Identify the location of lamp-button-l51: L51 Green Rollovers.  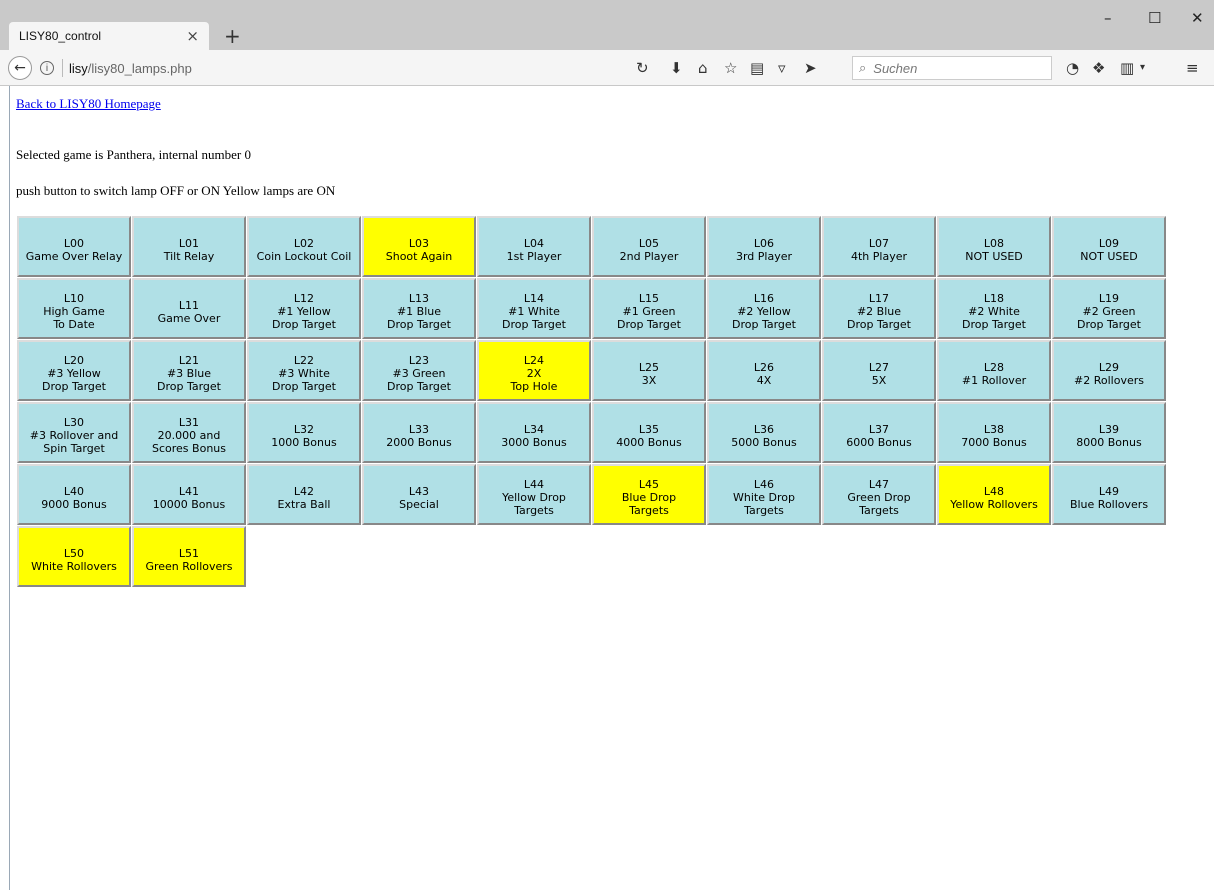
(189, 556).